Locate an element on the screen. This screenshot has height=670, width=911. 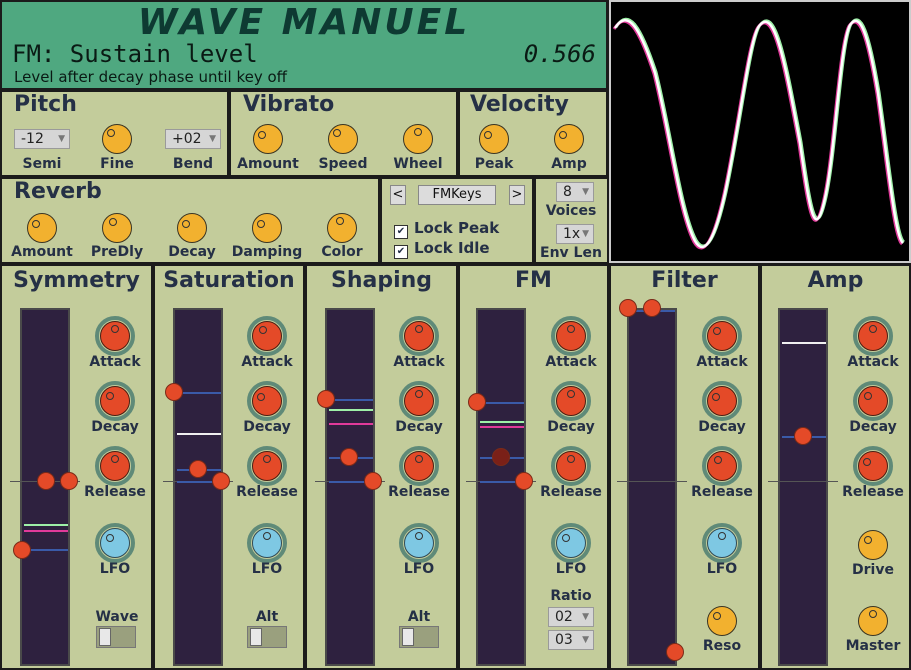
shaping-attack-handle is located at coordinates (349, 457).